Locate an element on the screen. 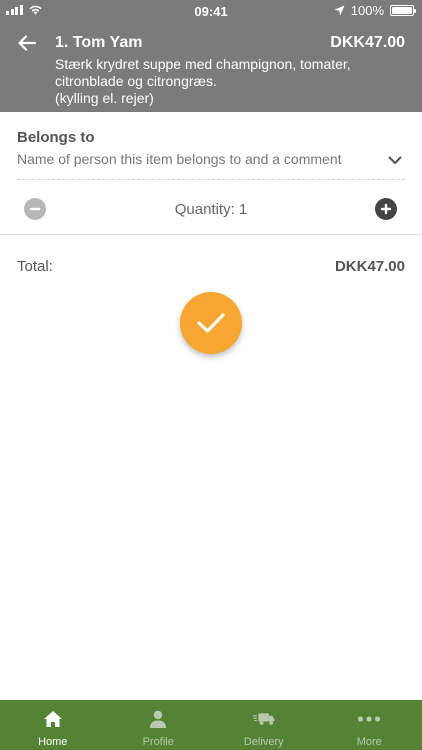 The width and height of the screenshot is (422, 750). tab-profile: Profile is located at coordinates (159, 725).